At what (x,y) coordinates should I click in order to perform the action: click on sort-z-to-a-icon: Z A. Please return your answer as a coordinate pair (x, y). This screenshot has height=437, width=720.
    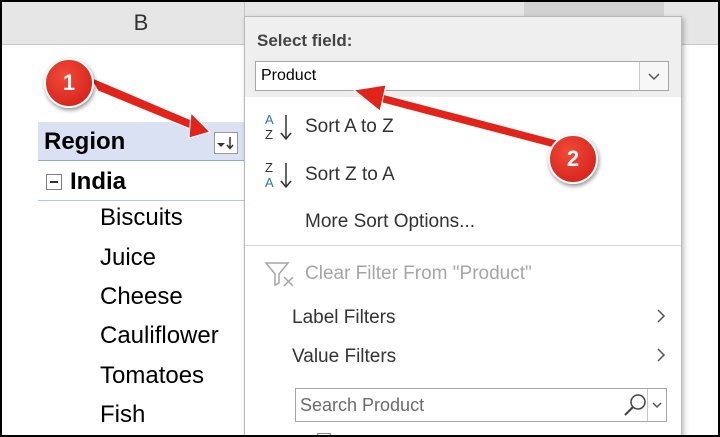
    Looking at the image, I should click on (278, 175).